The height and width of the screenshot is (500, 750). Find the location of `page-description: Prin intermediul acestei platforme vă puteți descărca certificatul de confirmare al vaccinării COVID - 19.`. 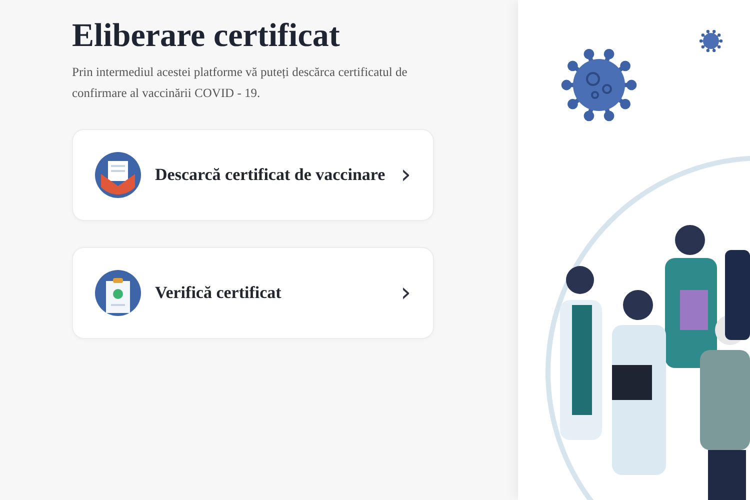

page-description: Prin intermediul acestei platforme vă puteți descărca certificatul de confirmare al vaccinării COVID - 19. is located at coordinates (240, 83).